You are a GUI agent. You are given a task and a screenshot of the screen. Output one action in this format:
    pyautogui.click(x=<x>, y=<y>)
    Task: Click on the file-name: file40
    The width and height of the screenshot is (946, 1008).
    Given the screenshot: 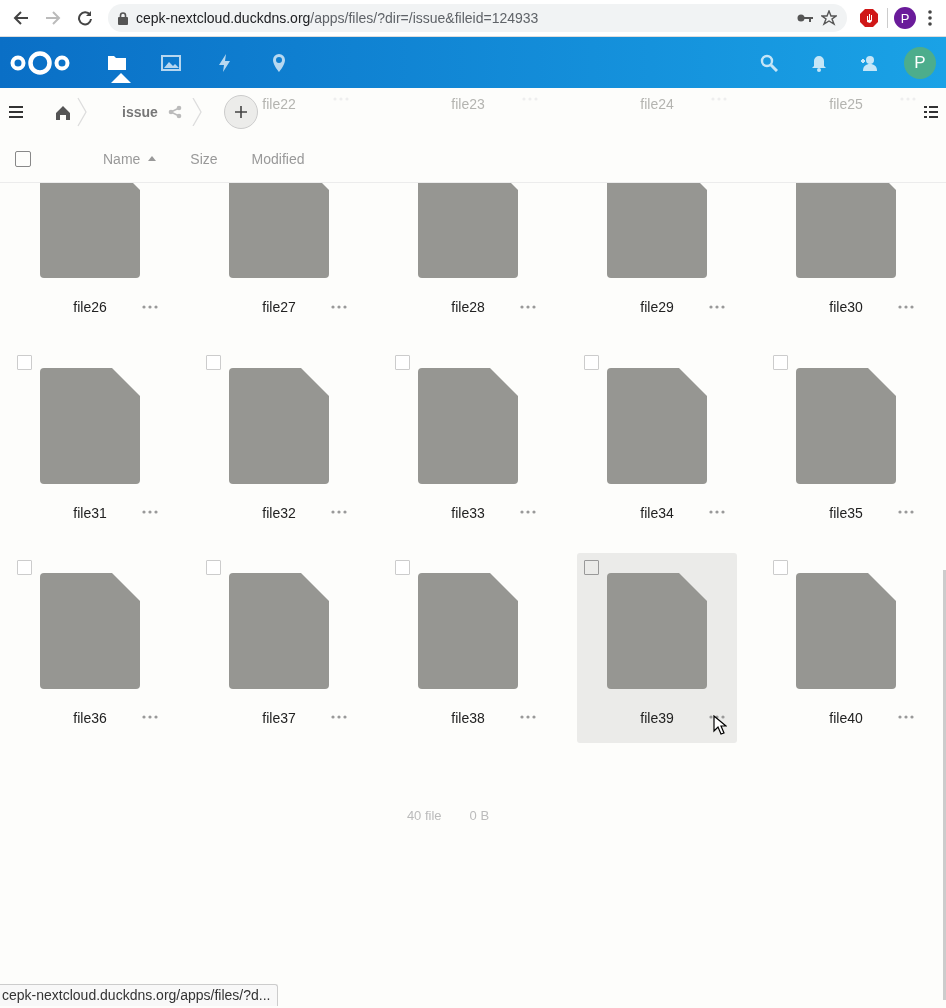 What is the action you would take?
    pyautogui.click(x=846, y=718)
    